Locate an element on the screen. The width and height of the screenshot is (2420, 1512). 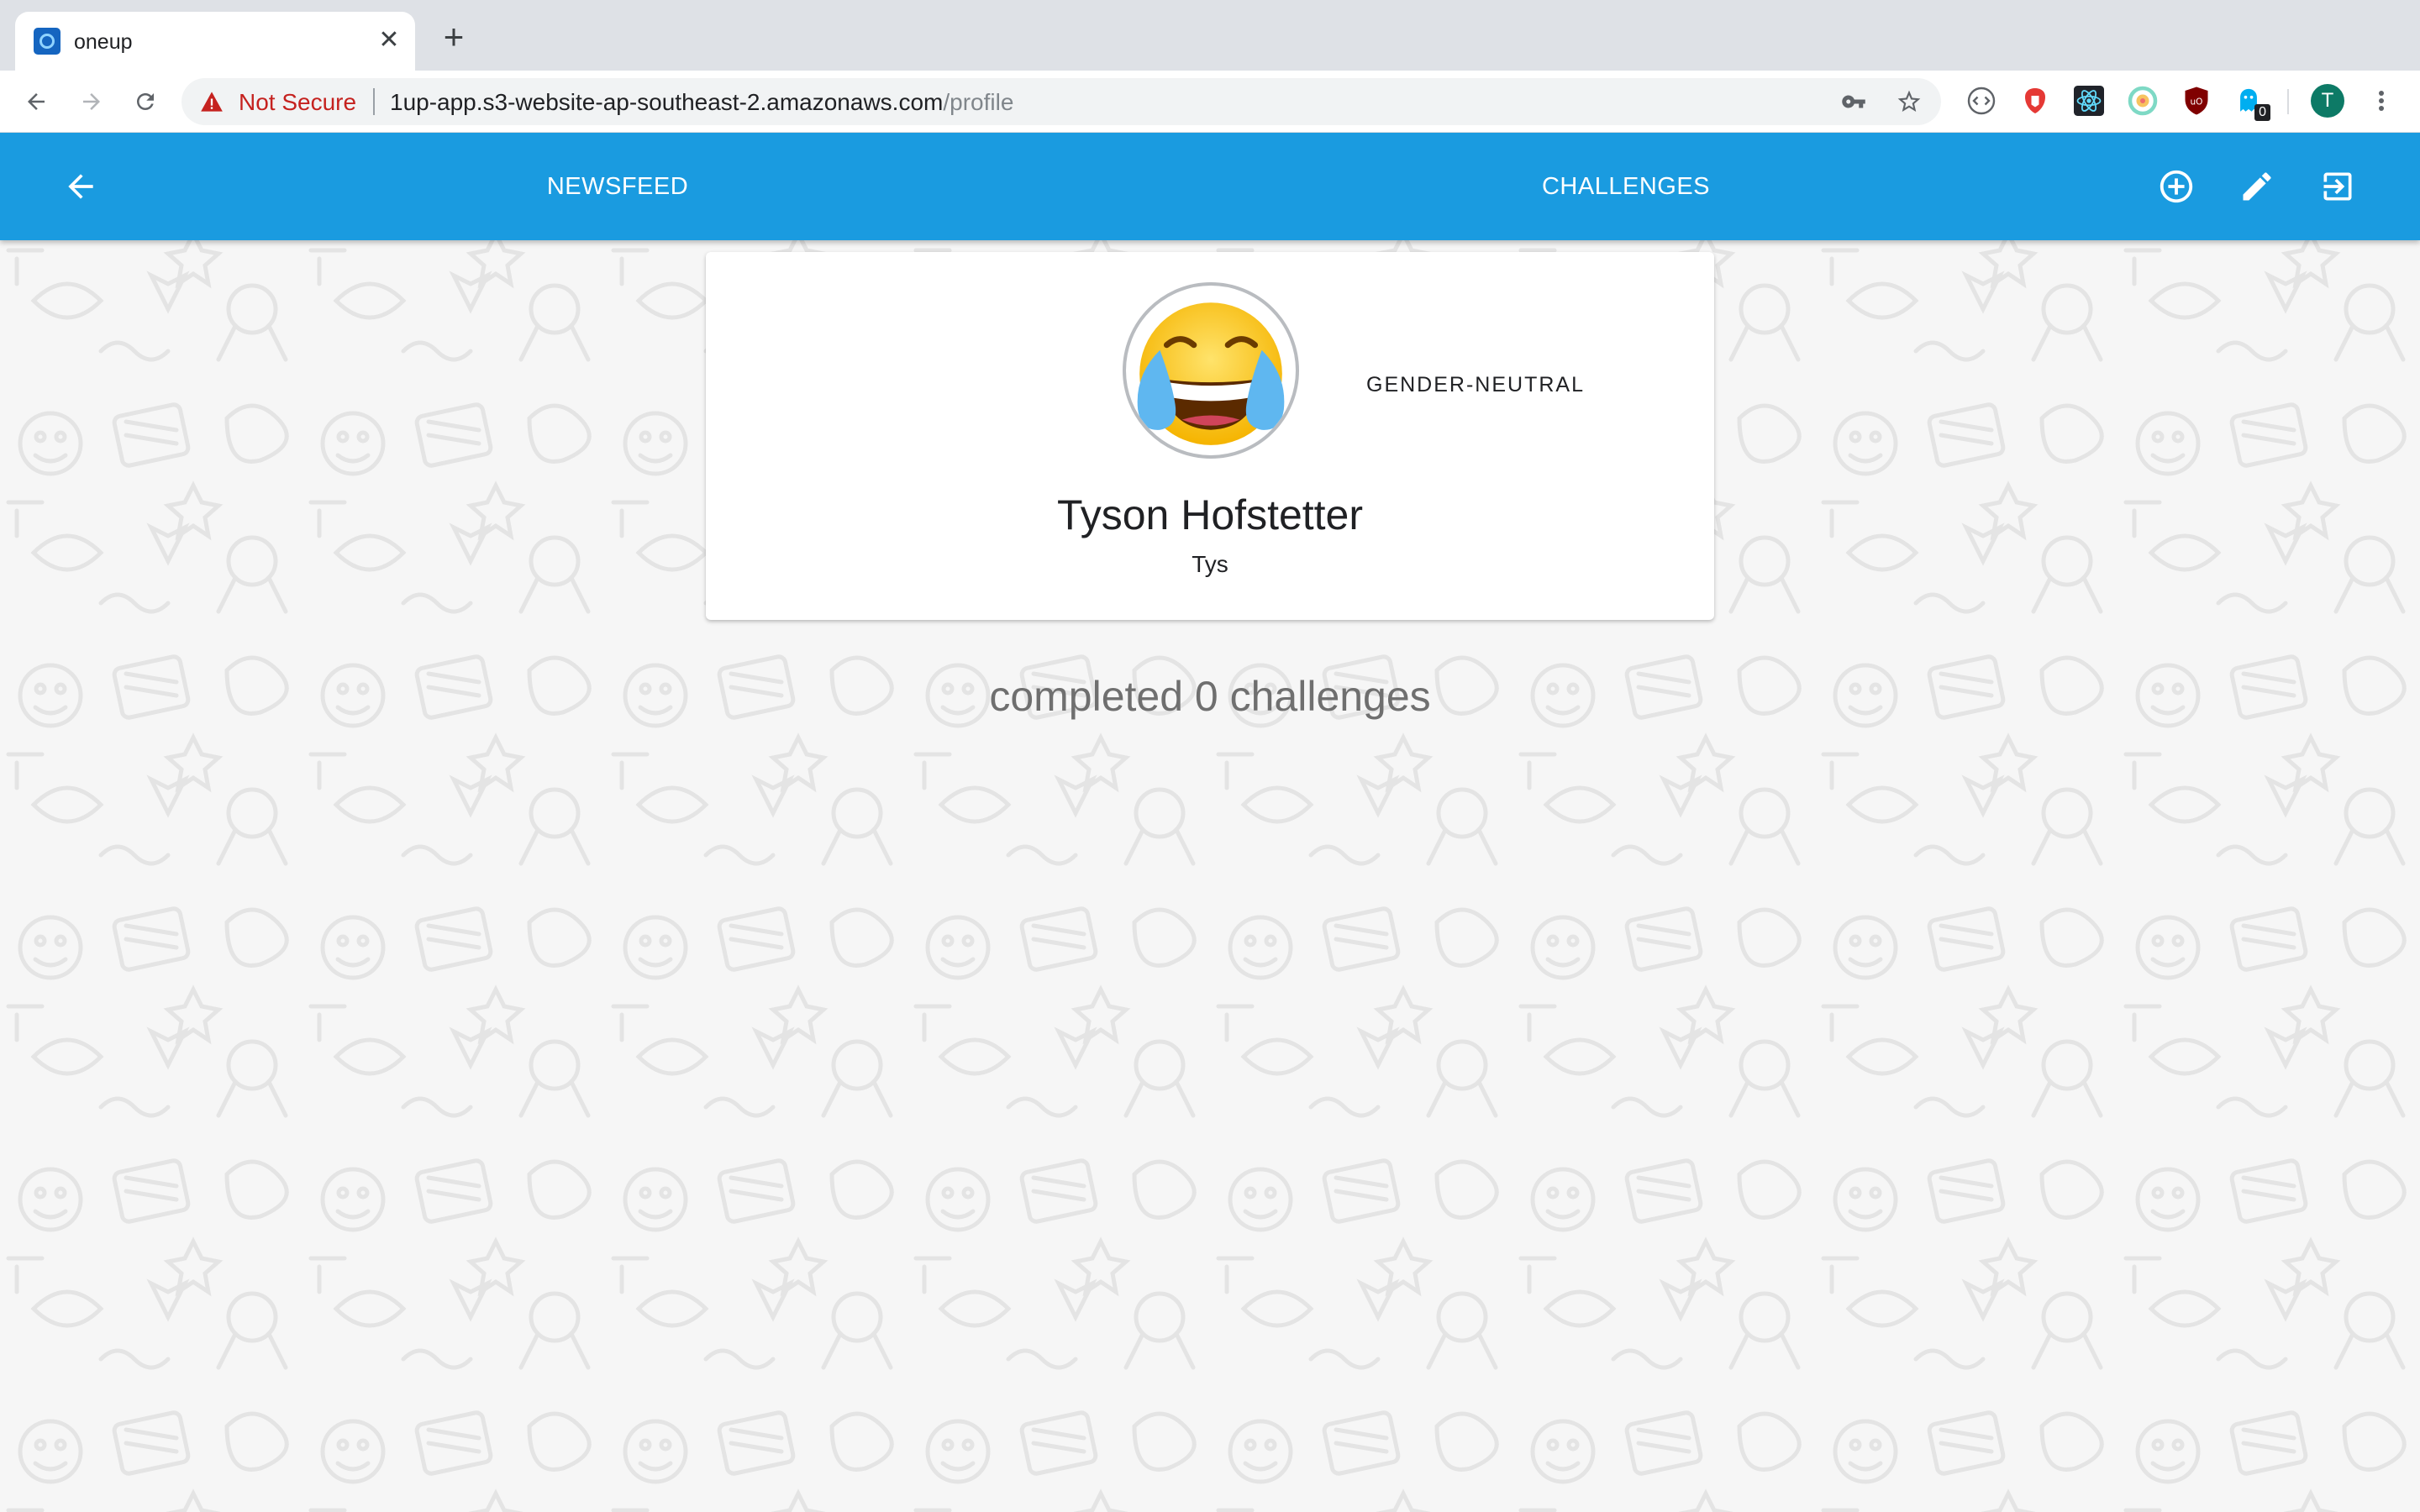
completed-challenges-text: completed 0 challenges is located at coordinates (1210, 696).